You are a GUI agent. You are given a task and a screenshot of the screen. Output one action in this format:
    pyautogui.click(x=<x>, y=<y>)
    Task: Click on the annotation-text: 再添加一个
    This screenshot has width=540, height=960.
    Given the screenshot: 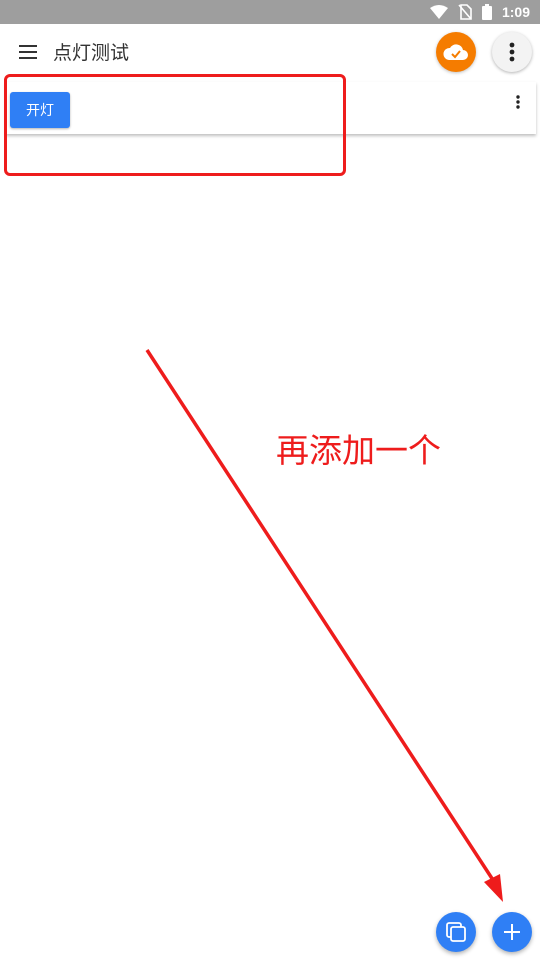 What is the action you would take?
    pyautogui.click(x=358, y=450)
    